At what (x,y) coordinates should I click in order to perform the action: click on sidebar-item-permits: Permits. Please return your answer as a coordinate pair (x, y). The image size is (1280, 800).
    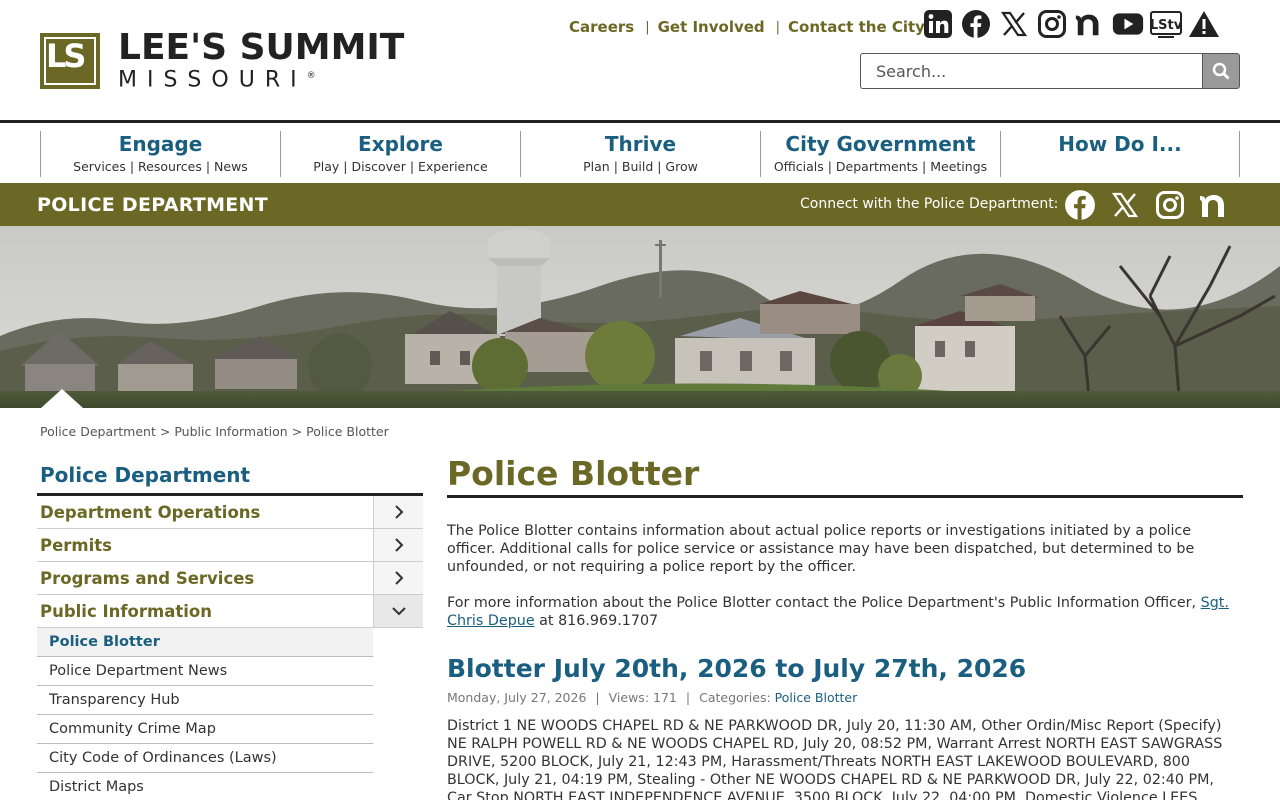
    Looking at the image, I should click on (230, 545).